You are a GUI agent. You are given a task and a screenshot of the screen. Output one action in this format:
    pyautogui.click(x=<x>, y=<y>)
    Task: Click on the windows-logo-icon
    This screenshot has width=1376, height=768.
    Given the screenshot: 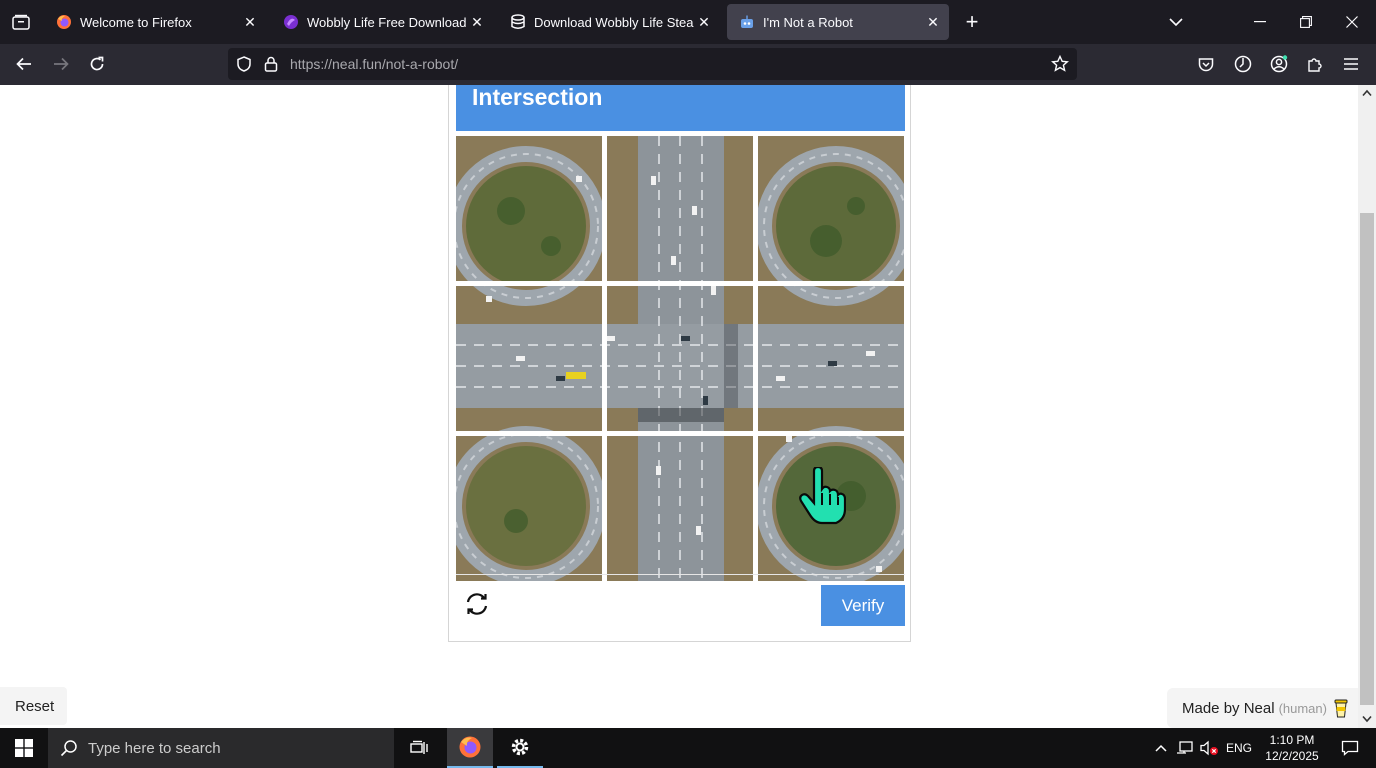 What is the action you would take?
    pyautogui.click(x=24, y=748)
    